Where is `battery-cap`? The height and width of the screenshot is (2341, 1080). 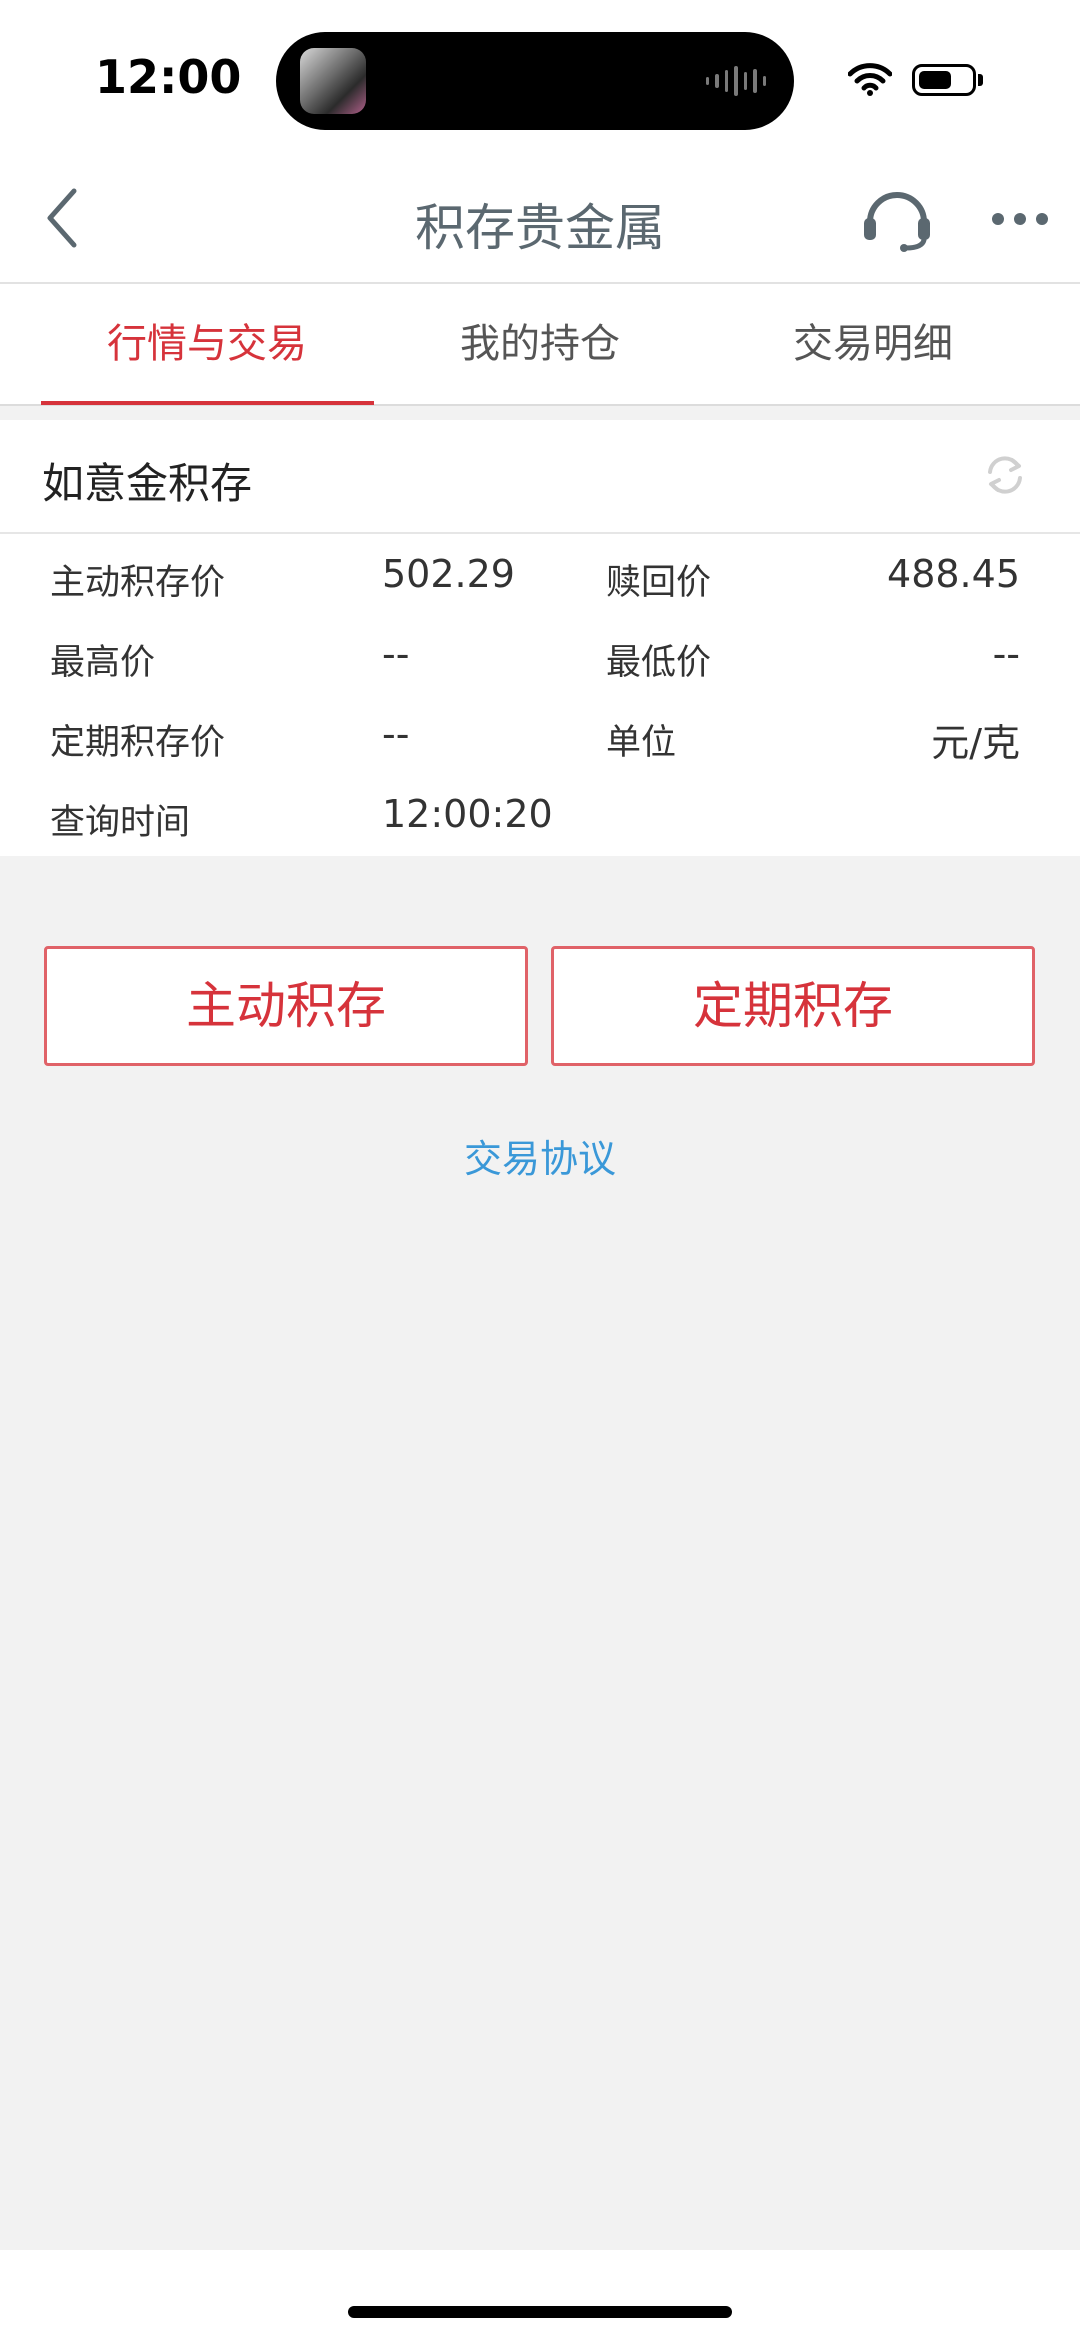 battery-cap is located at coordinates (980, 80).